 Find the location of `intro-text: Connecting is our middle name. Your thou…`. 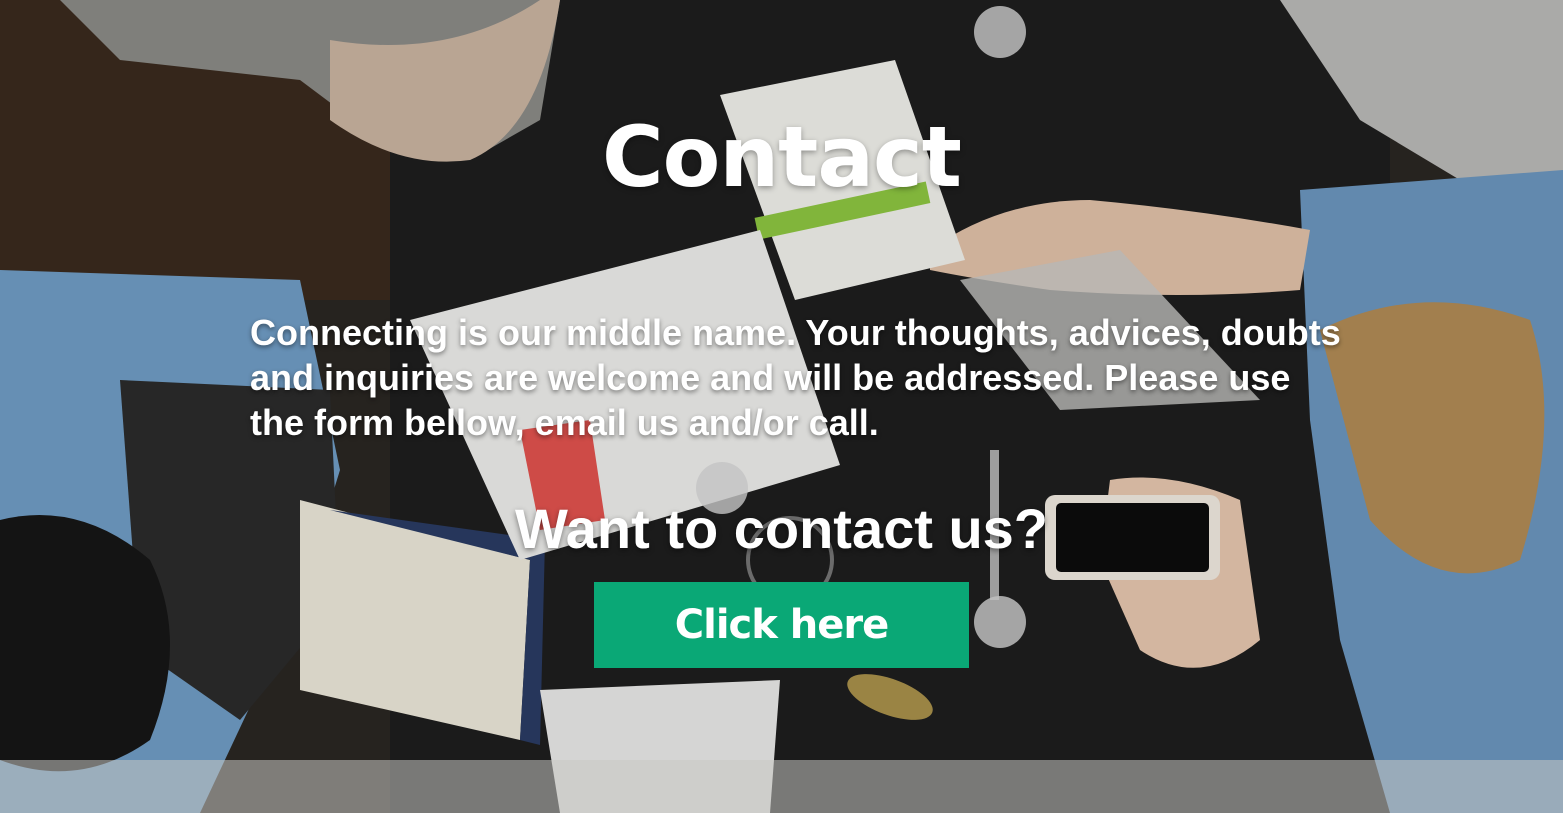

intro-text: Connecting is our middle name. Your thou… is located at coordinates (795, 377).